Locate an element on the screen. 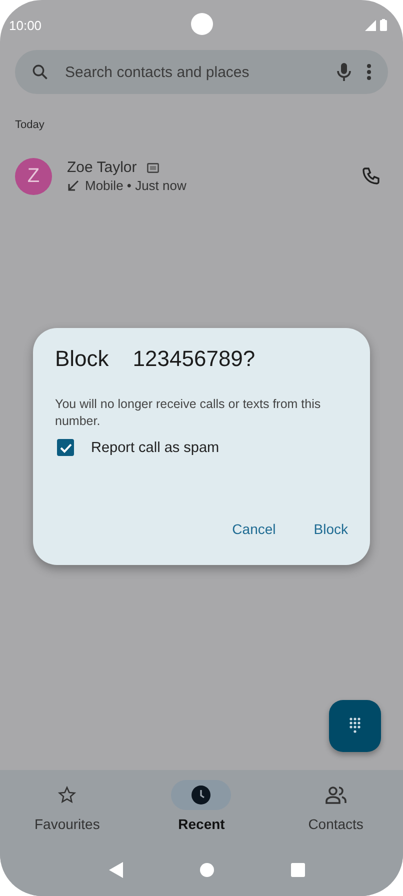 This screenshot has height=896, width=403. dialpad-icon is located at coordinates (355, 726).